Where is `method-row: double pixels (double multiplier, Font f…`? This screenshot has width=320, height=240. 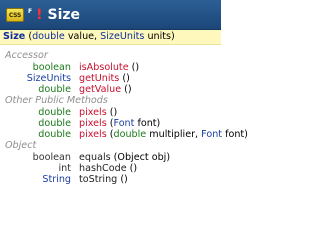 method-row: double pixels (double multiplier, Font f… is located at coordinates (124, 134).